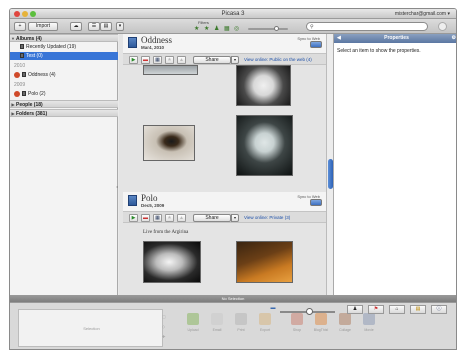 This screenshot has height=360, width=469. I want to click on toolbar: + Import ☁ ☰ ▤ ▾ Filters ★ ★ ♟ ▦ ◎ ⚲, so click(233, 26).